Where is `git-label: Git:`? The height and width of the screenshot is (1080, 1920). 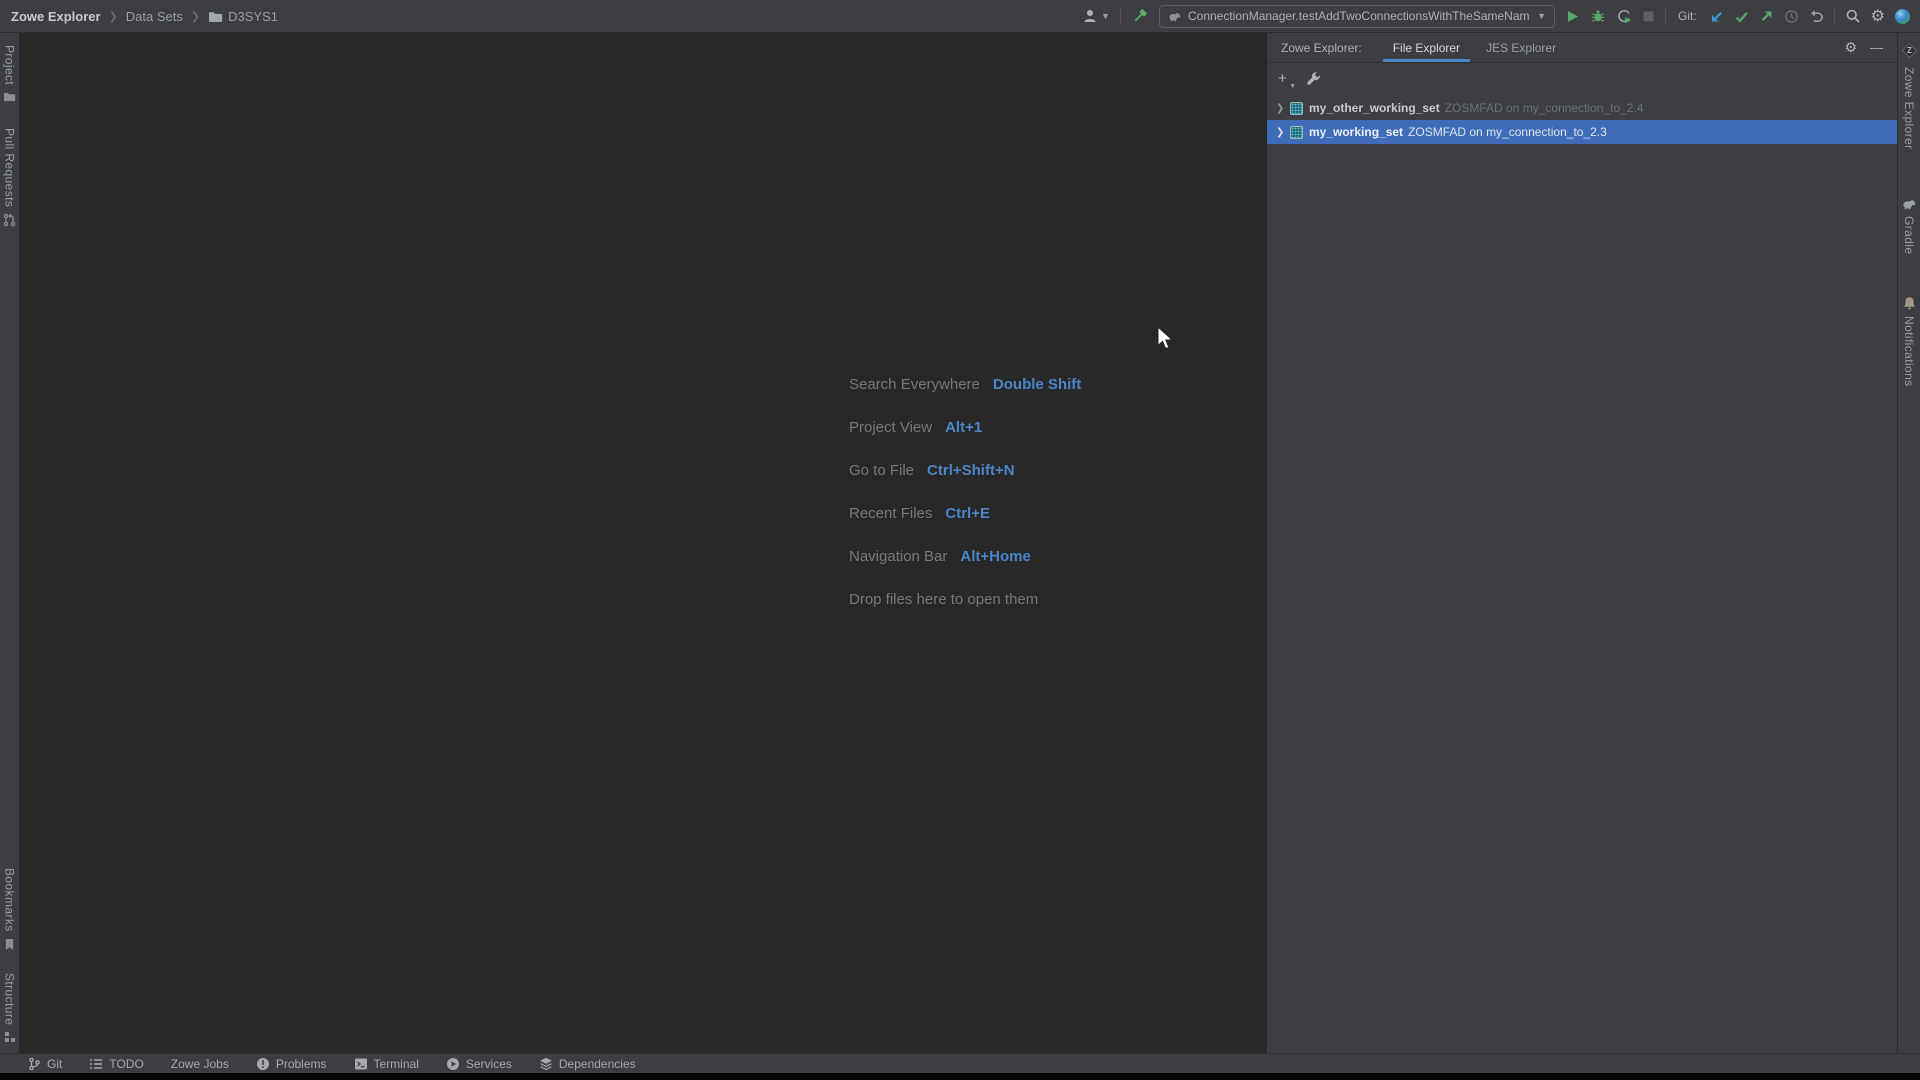 git-label: Git: is located at coordinates (1687, 16).